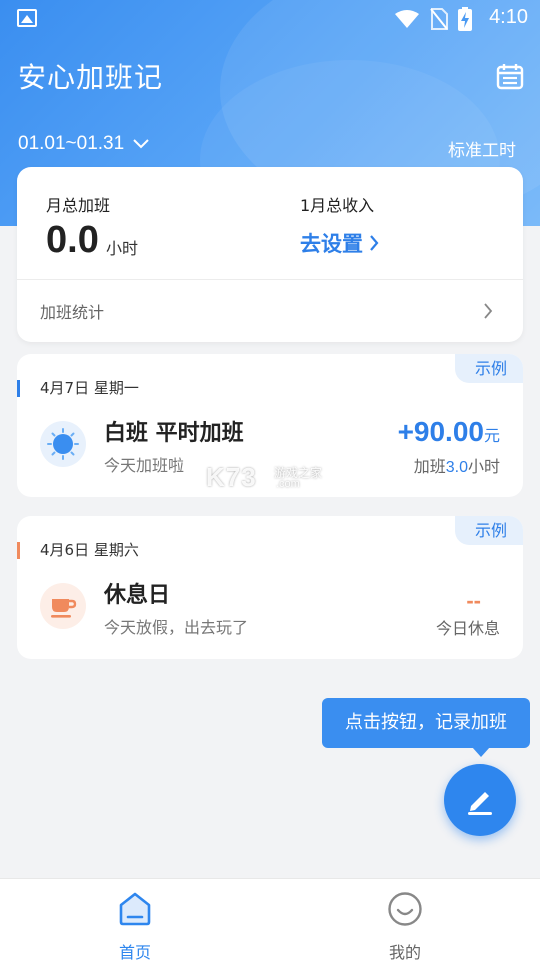 The height and width of the screenshot is (960, 540). I want to click on record-title: 白班 平时加班, so click(174, 433).